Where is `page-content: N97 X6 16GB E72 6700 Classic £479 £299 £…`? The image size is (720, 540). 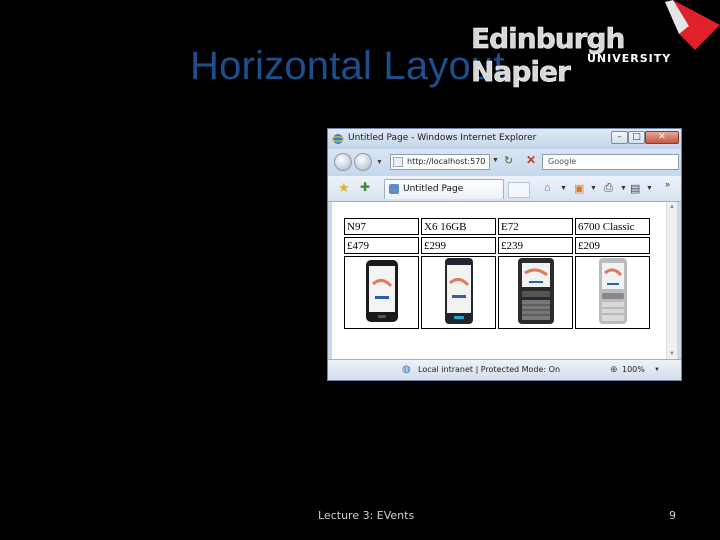
page-content: N97 X6 16GB E72 6700 Classic £479 £299 £… is located at coordinates (504, 280).